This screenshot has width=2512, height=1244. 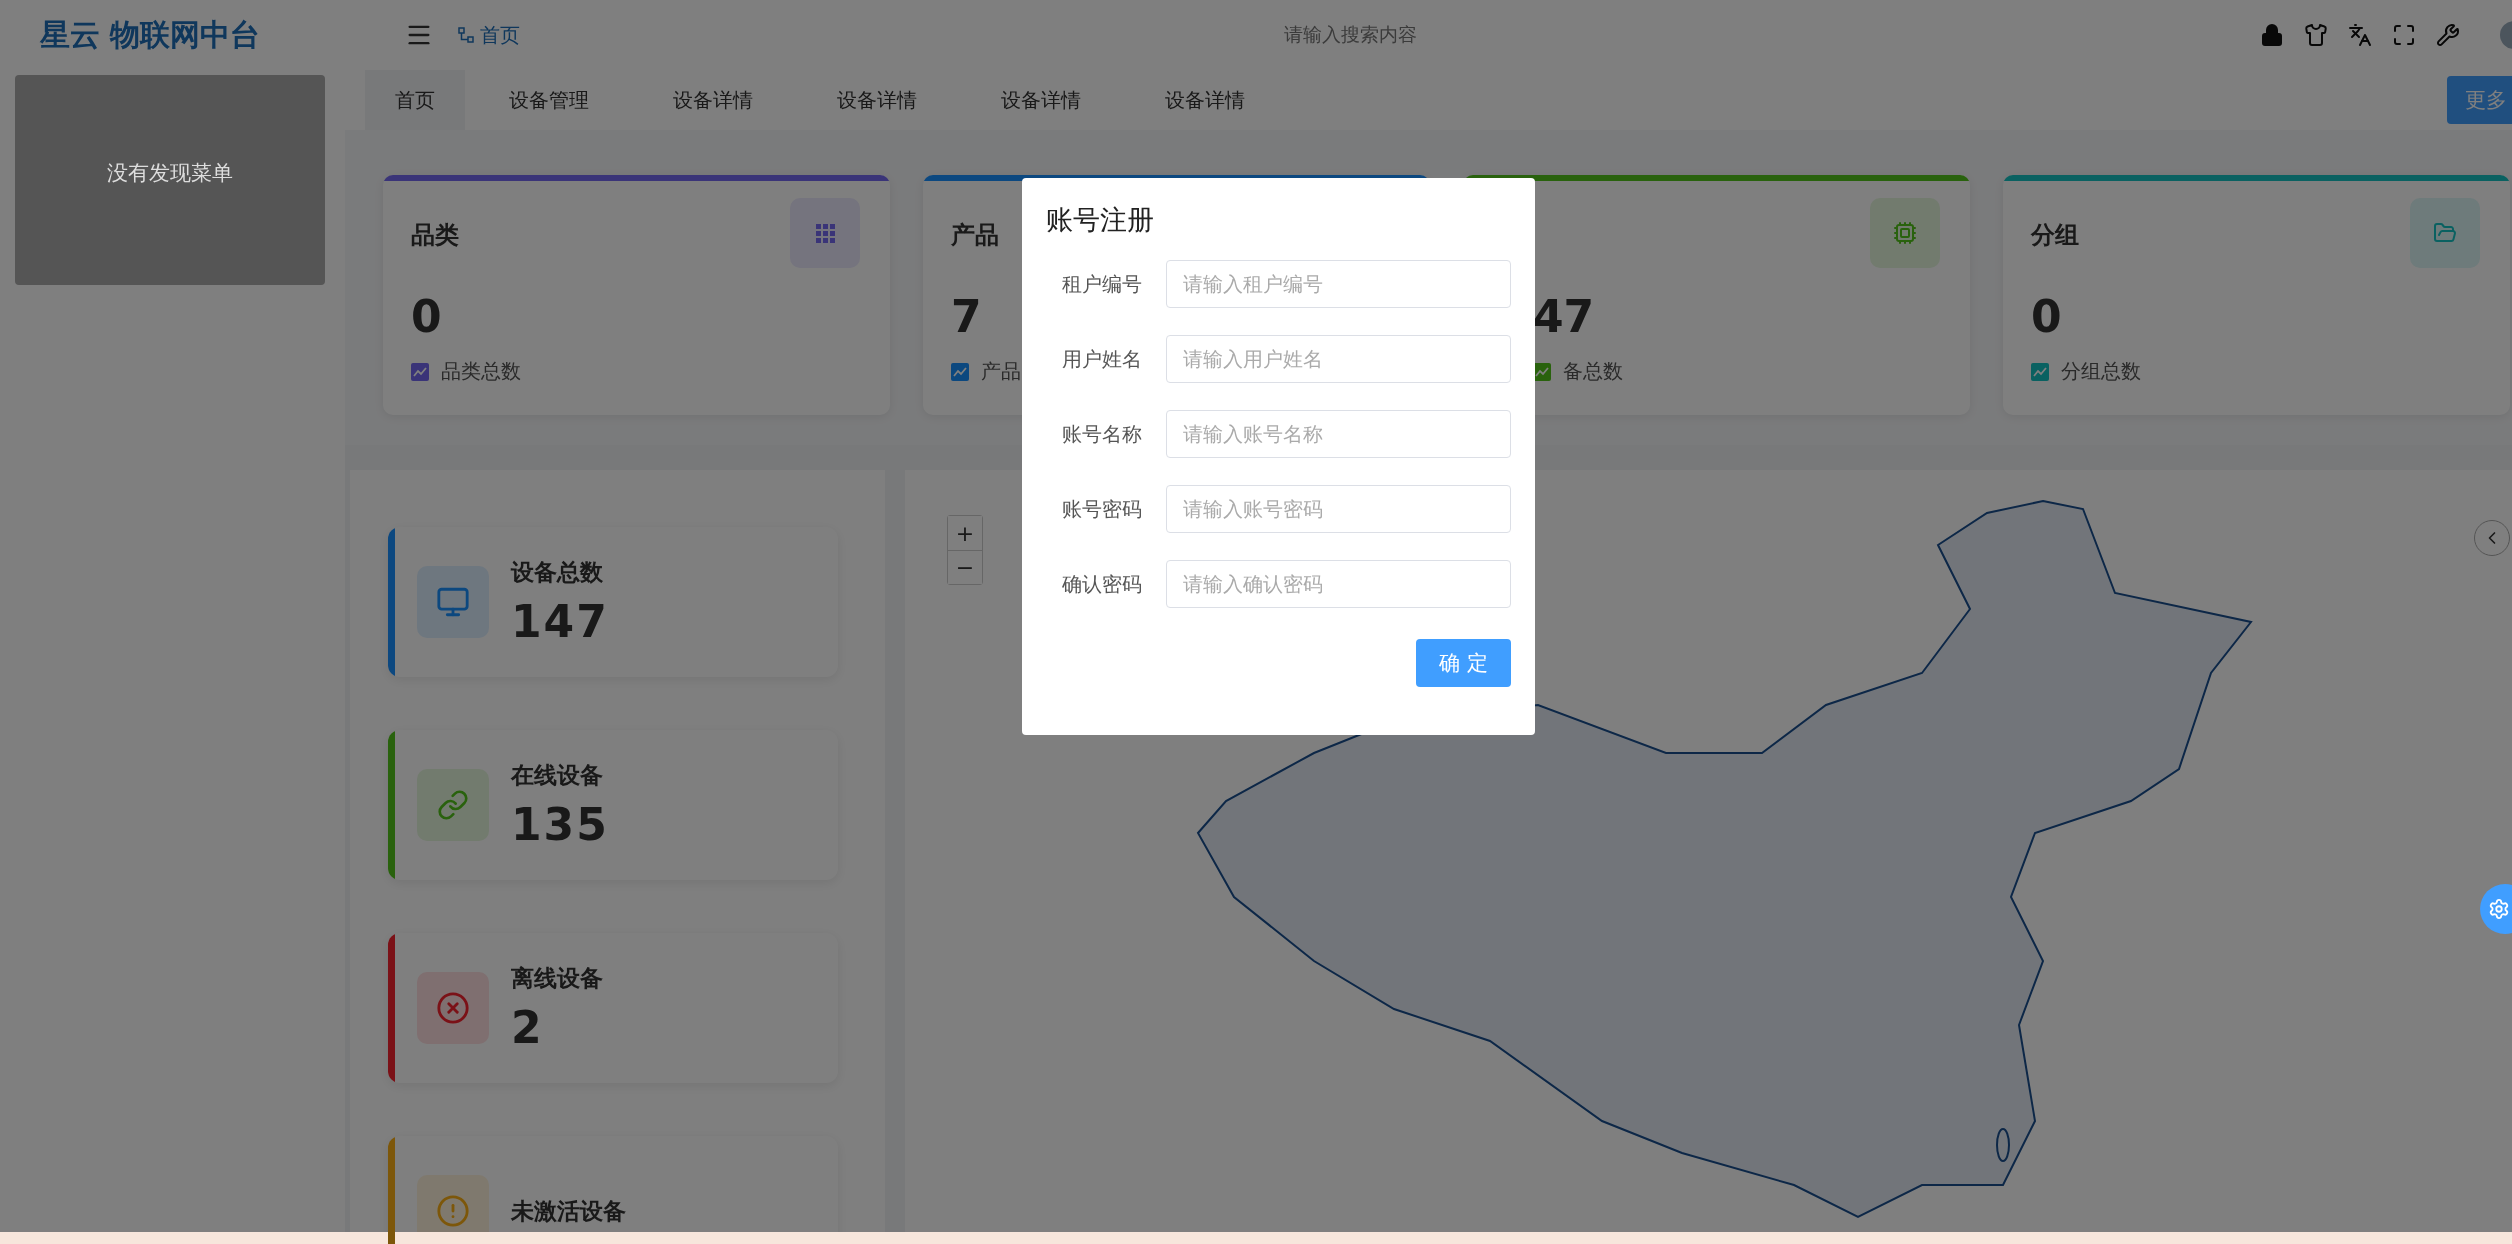 I want to click on folder-icon, so click(x=2445, y=233).